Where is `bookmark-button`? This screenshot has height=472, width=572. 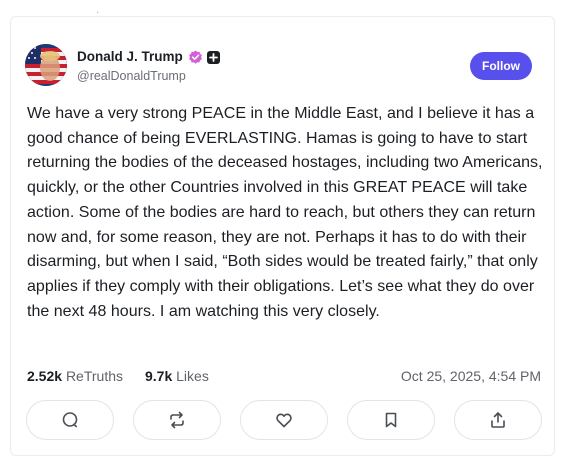 bookmark-button is located at coordinates (391, 420).